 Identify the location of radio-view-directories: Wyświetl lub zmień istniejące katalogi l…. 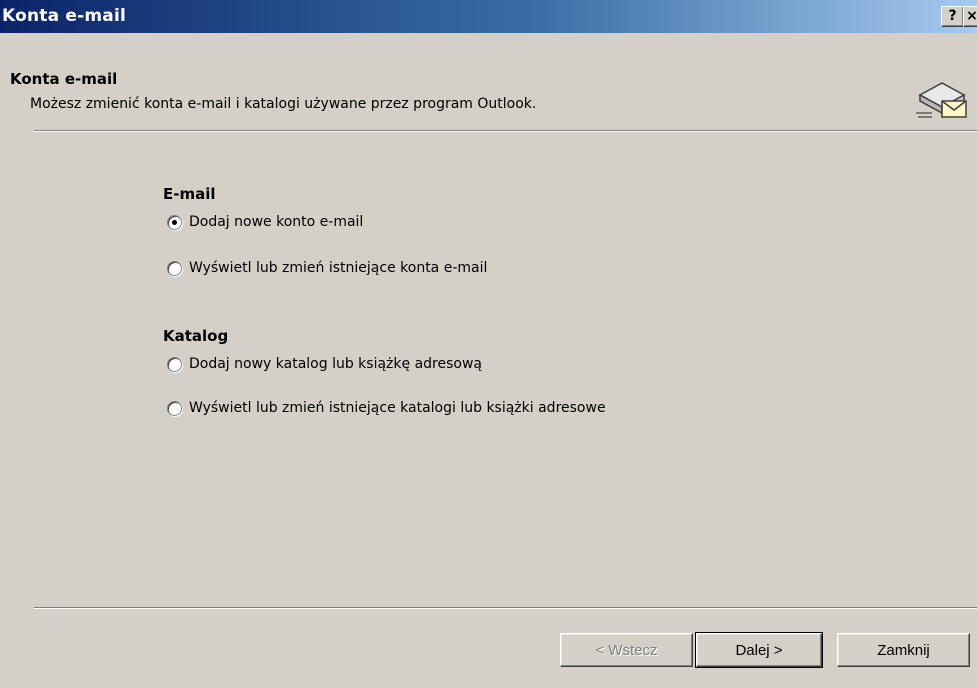
(386, 408).